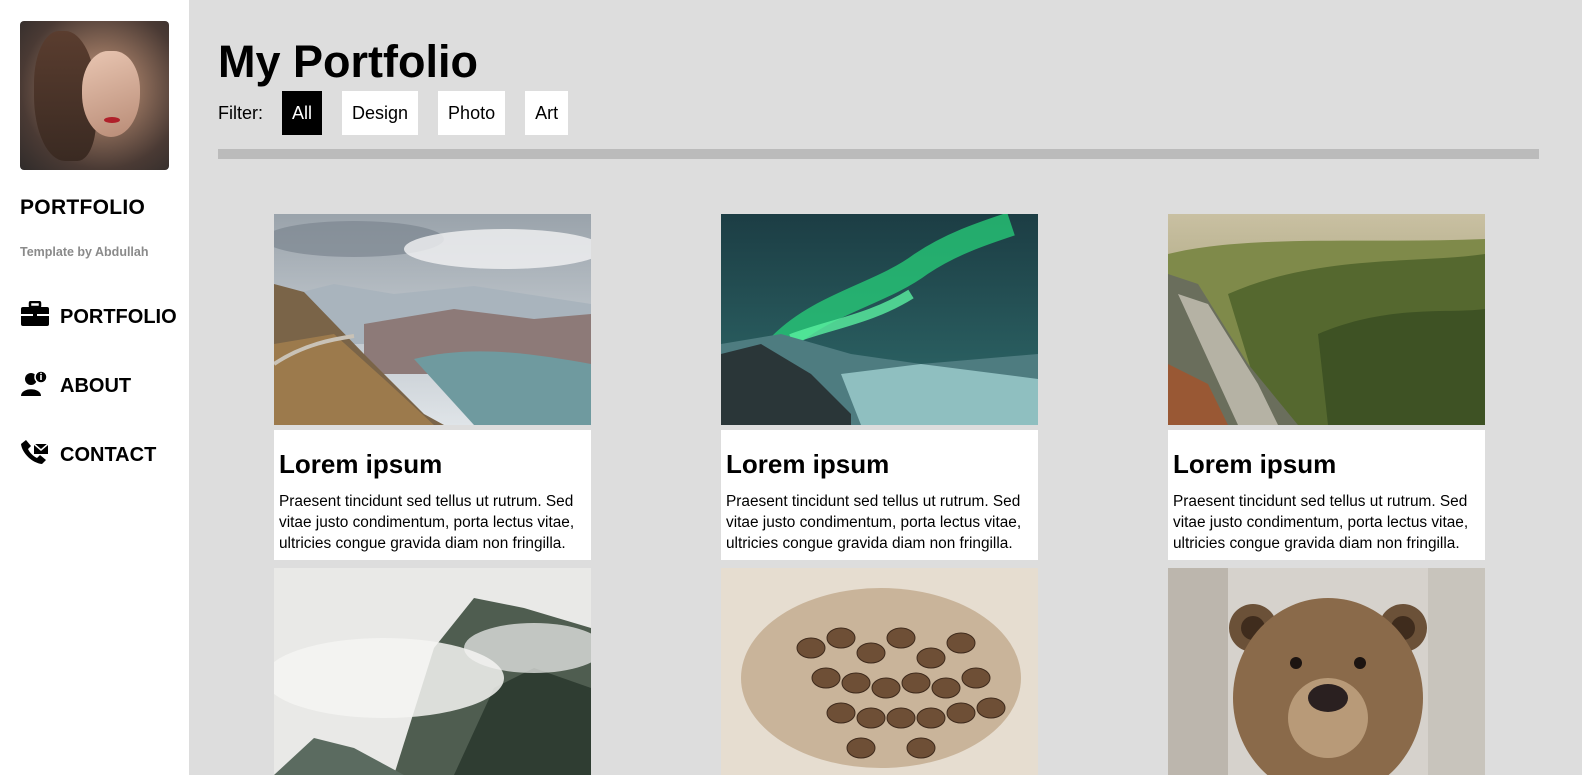  What do you see at coordinates (878, 154) in the screenshot?
I see `divider` at bounding box center [878, 154].